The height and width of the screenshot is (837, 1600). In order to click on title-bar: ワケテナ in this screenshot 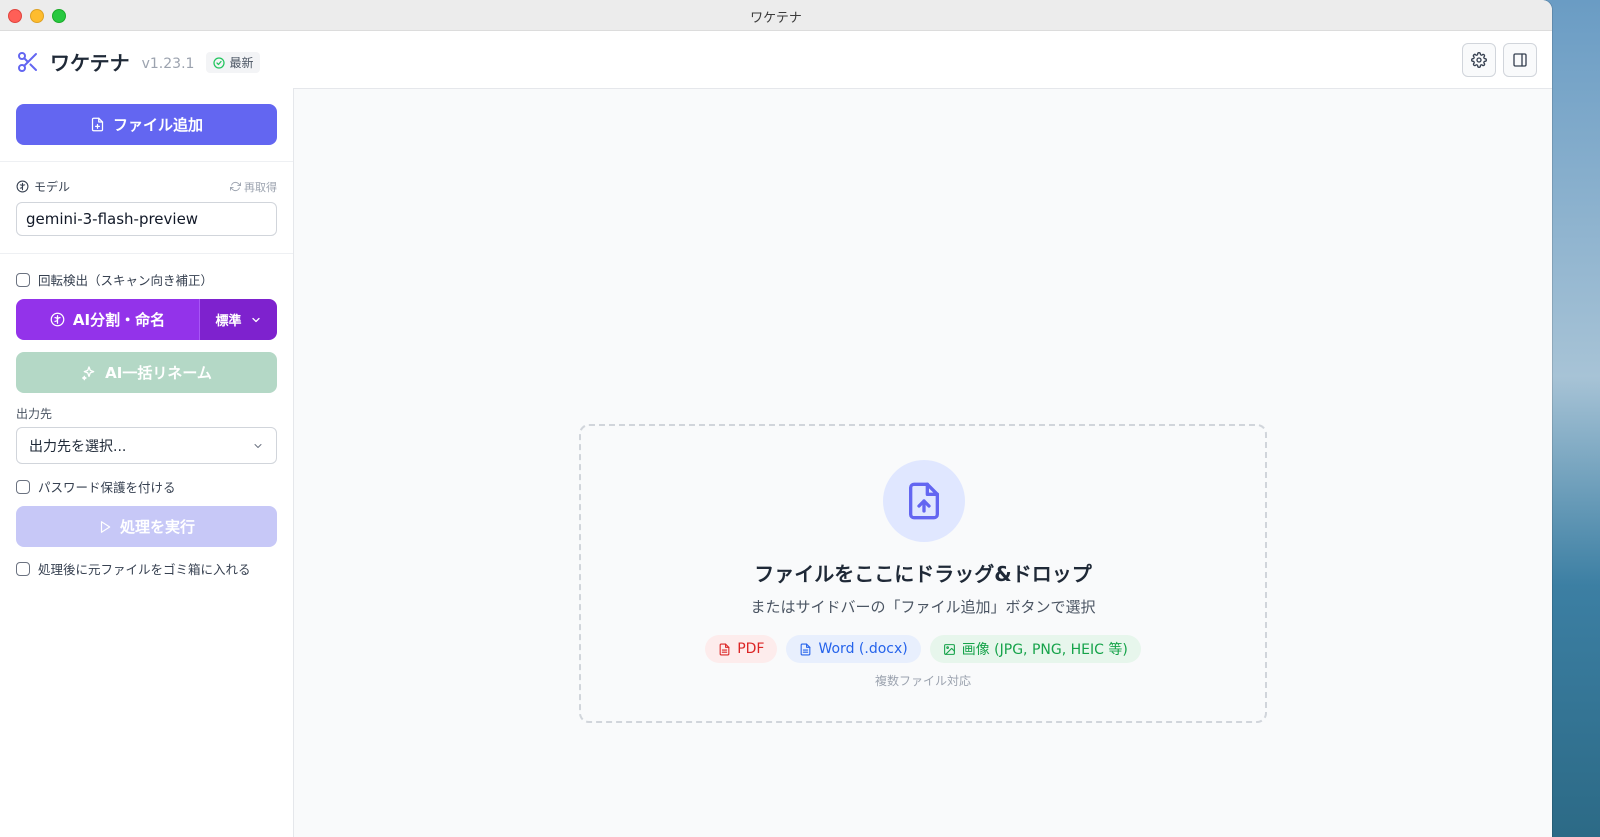, I will do `click(776, 15)`.